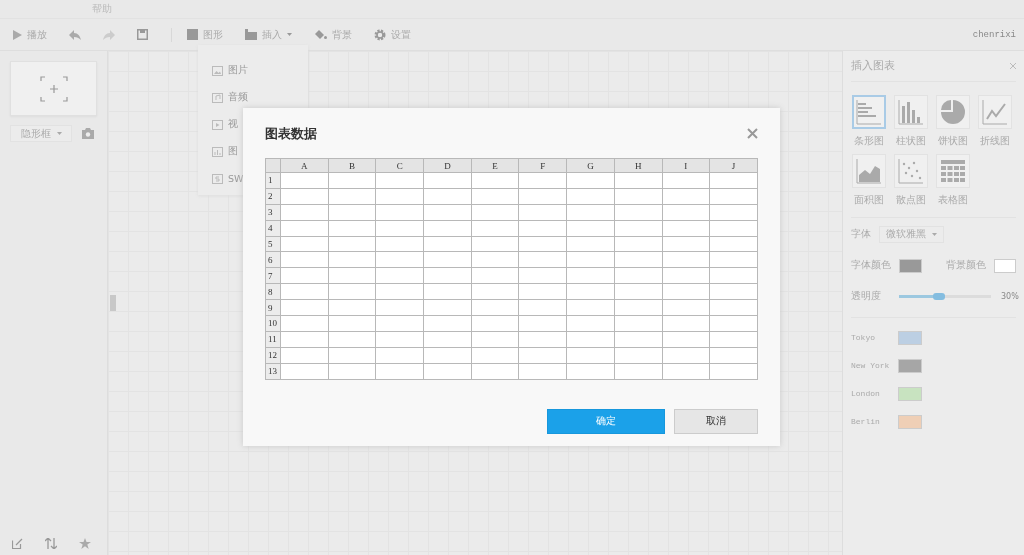 The height and width of the screenshot is (555, 1024). Describe the element at coordinates (953, 141) in the screenshot. I see `chart-type-label: 饼状图` at that location.